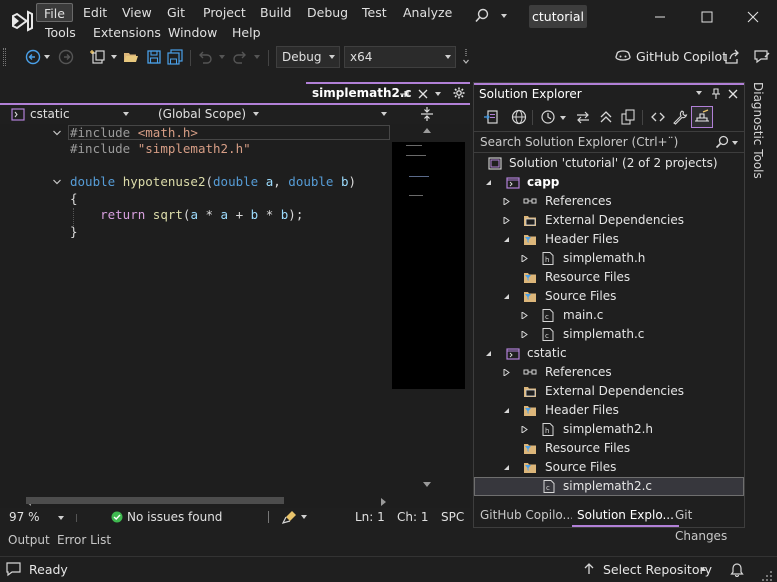 This screenshot has height=582, width=777. I want to click on pending-changes-filter-icon, so click(548, 117).